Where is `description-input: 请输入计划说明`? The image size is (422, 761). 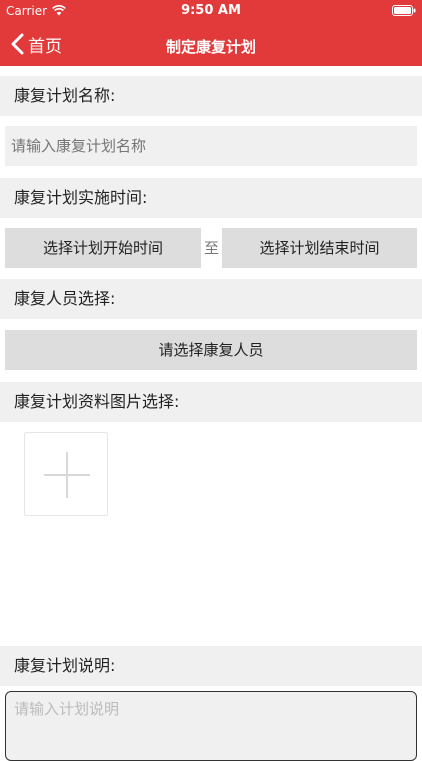 description-input: 请输入计划说明 is located at coordinates (211, 726).